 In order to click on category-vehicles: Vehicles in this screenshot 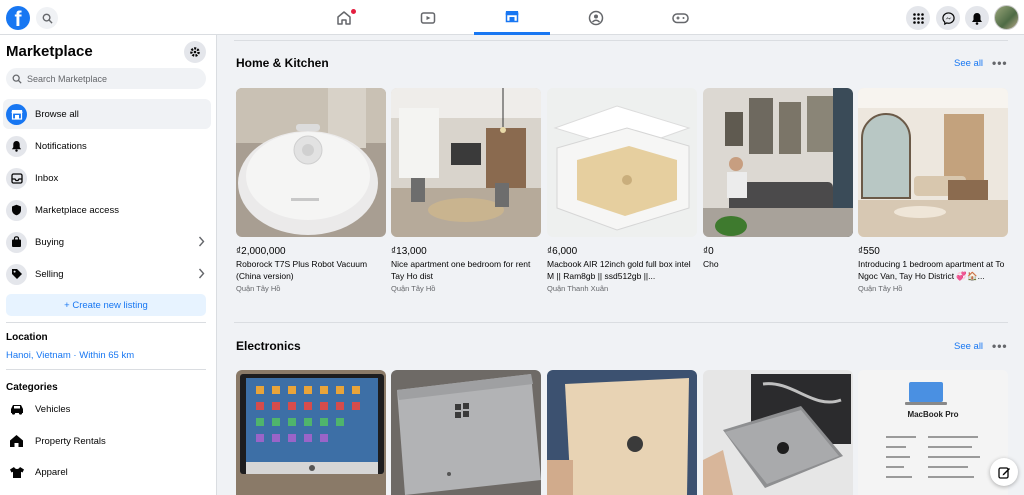, I will do `click(107, 409)`.